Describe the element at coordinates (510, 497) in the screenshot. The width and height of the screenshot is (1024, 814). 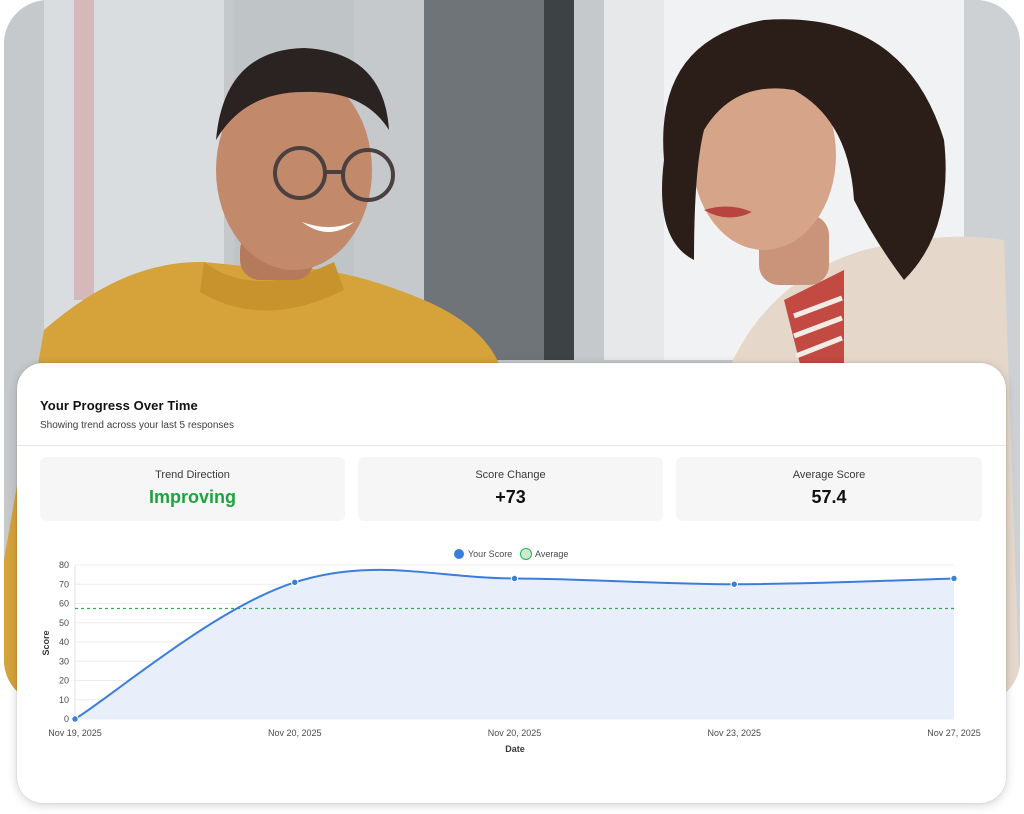
I see `stat-value: +73` at that location.